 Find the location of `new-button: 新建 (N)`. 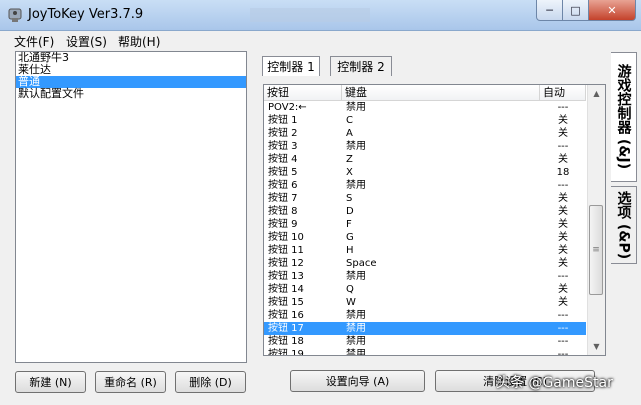

new-button: 新建 (N) is located at coordinates (50, 382).